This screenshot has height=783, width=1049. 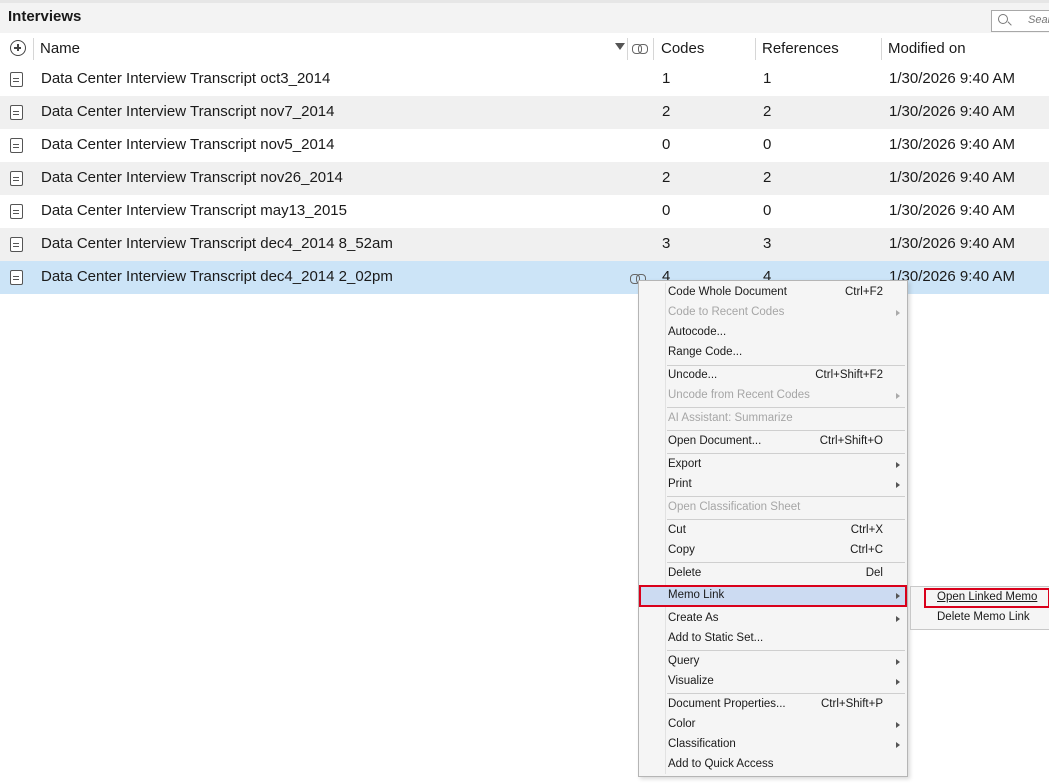 What do you see at coordinates (773, 442) in the screenshot?
I see `menu-item-open-document: Open Document... Ctrl+Shift+O` at bounding box center [773, 442].